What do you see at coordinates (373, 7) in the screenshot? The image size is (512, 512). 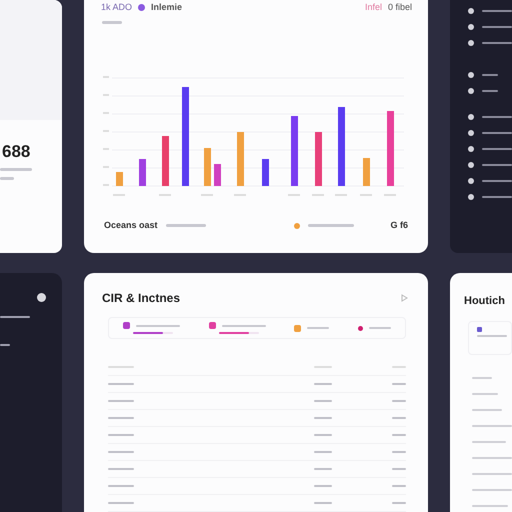 I see `filter-link: Infel` at bounding box center [373, 7].